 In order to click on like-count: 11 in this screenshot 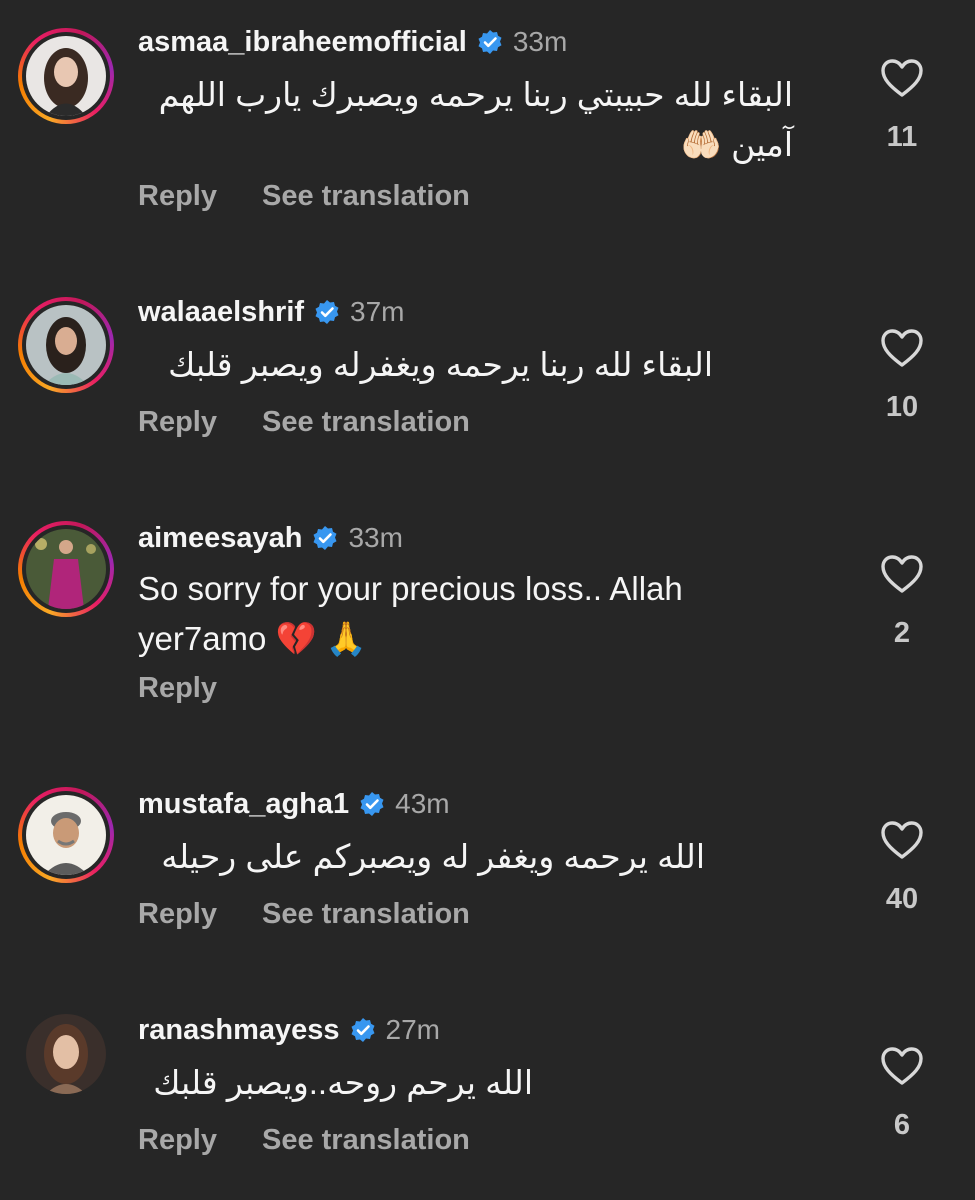, I will do `click(902, 137)`.